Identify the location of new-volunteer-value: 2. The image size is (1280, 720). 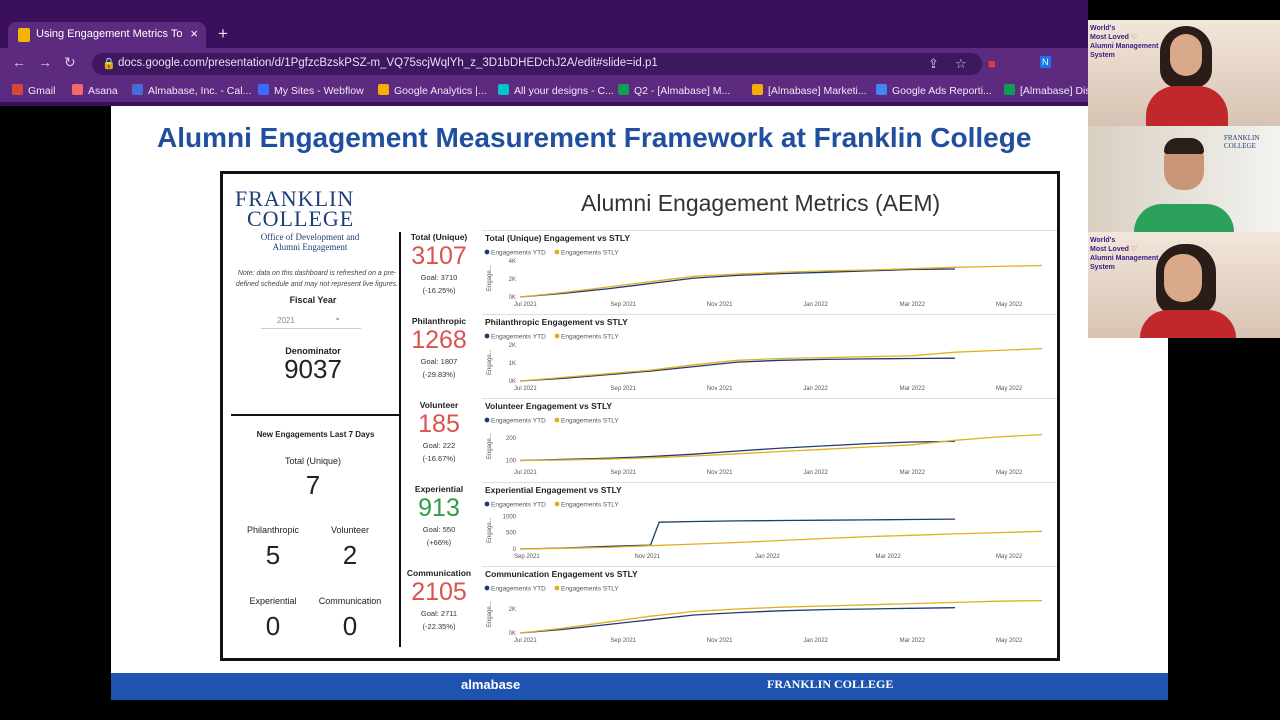
(350, 555).